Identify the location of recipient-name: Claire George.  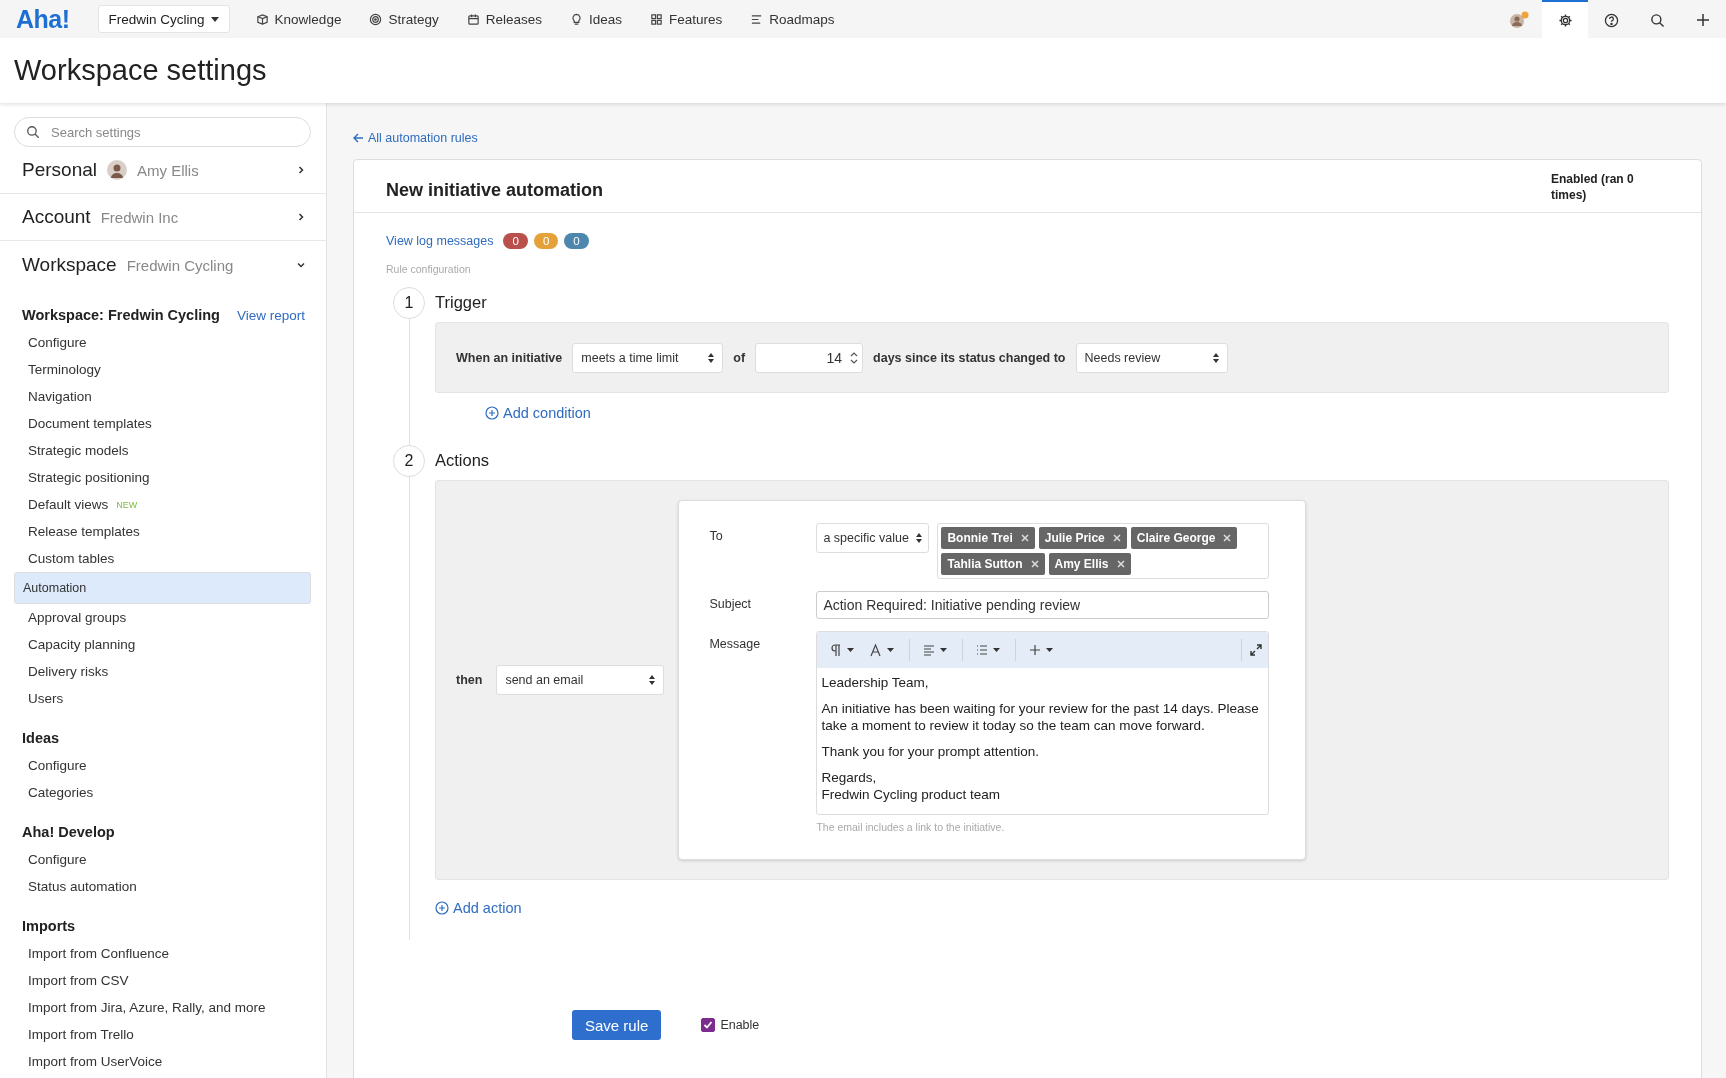
(1176, 538).